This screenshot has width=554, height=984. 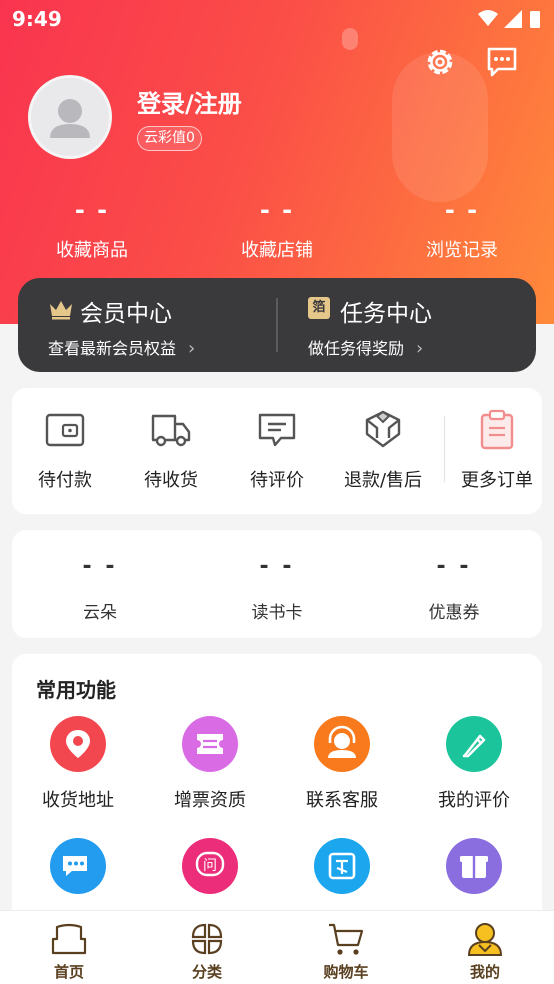 What do you see at coordinates (100, 613) in the screenshot?
I see `asset-label: 云朵` at bounding box center [100, 613].